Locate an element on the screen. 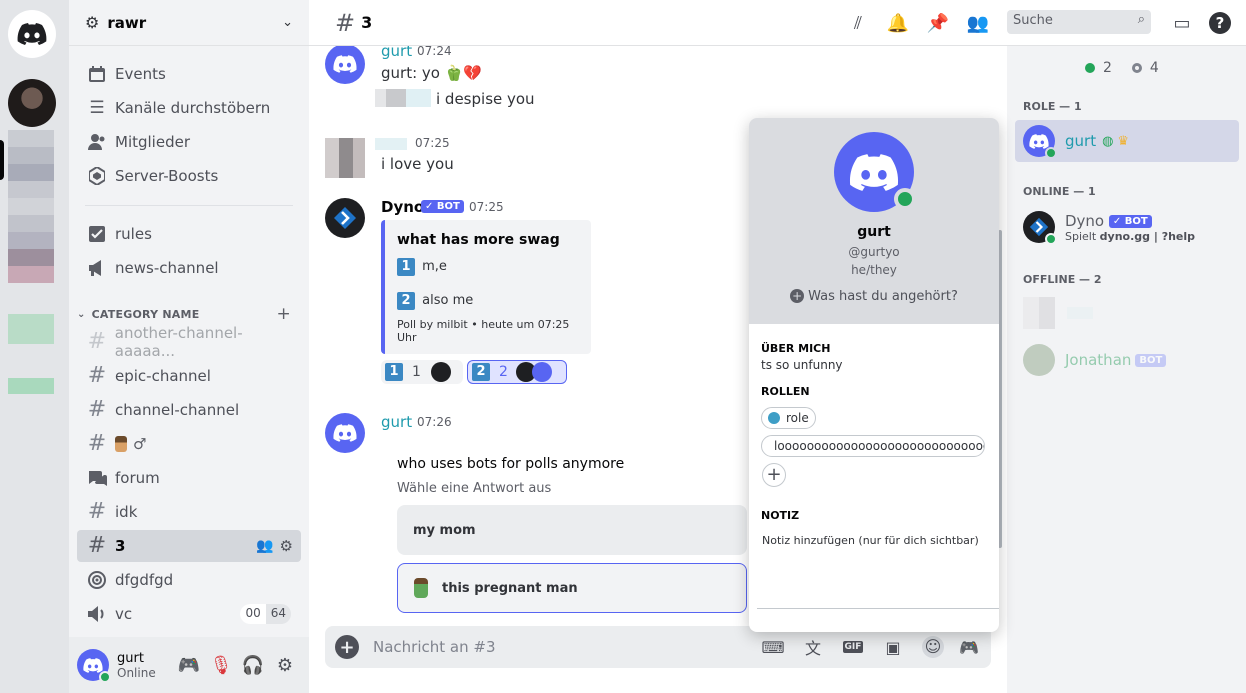  member-group-online: ONLINE — 1 is located at coordinates (1059, 191).